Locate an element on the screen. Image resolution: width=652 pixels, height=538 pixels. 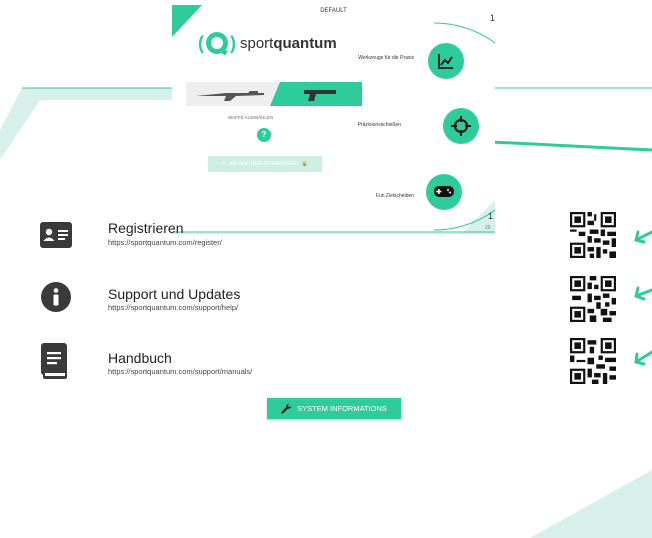
qr-code-register is located at coordinates (593, 235).